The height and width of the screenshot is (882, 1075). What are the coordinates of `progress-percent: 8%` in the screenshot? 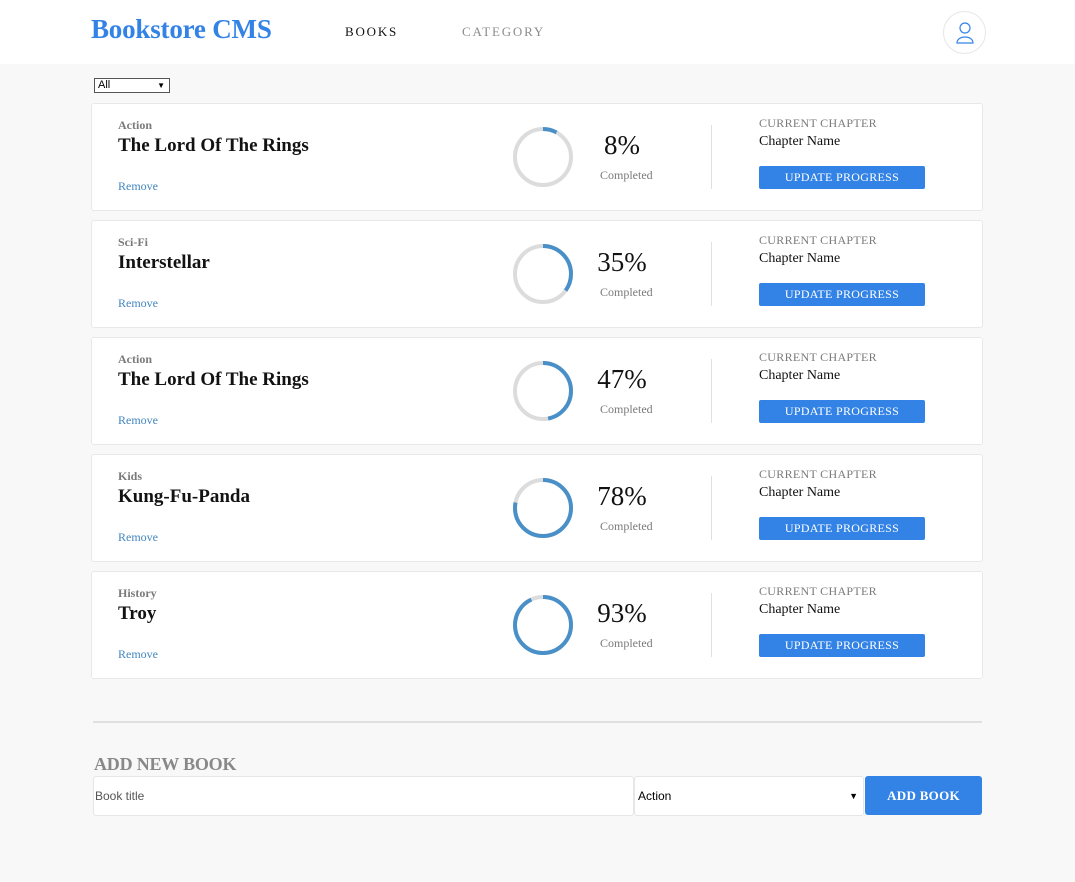 It's located at (622, 145).